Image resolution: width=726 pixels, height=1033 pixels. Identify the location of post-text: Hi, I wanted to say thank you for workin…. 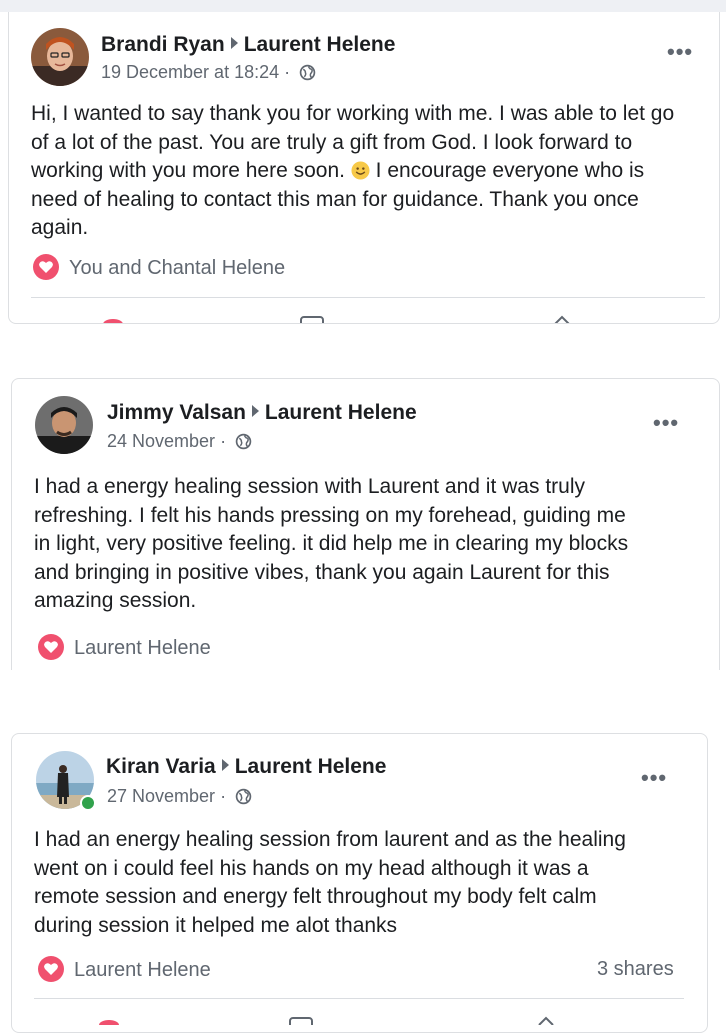
(375, 171).